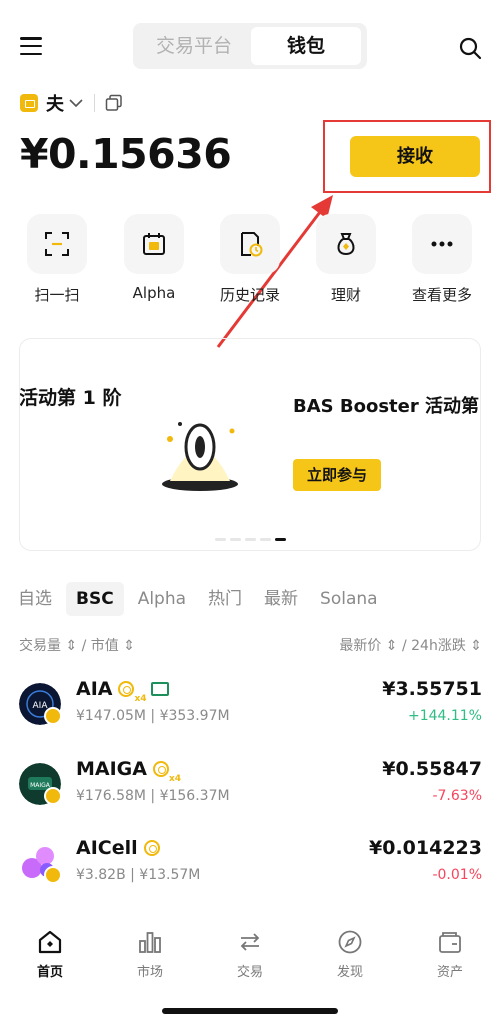 The image size is (500, 1024). I want to click on token-name: AIA x4, so click(122, 691).